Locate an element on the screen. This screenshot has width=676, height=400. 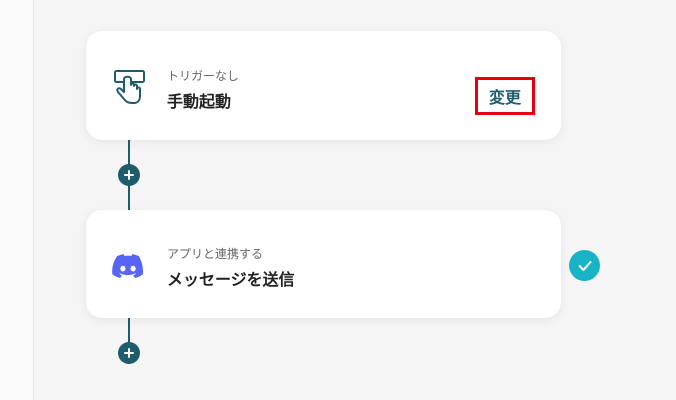
hand-pointer-icon is located at coordinates (130, 89).